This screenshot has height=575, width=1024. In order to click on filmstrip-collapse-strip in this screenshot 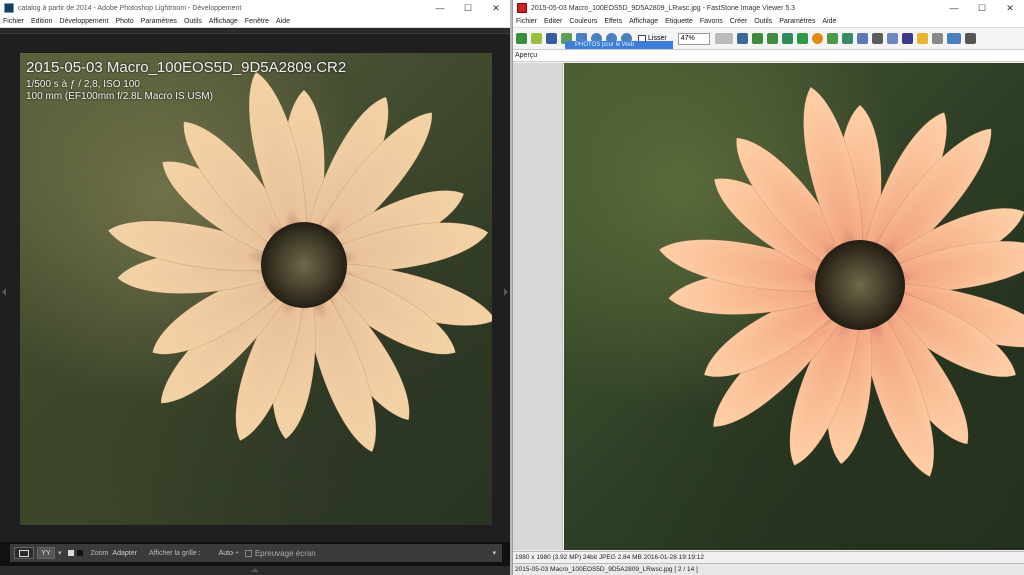, I will do `click(255, 570)`.